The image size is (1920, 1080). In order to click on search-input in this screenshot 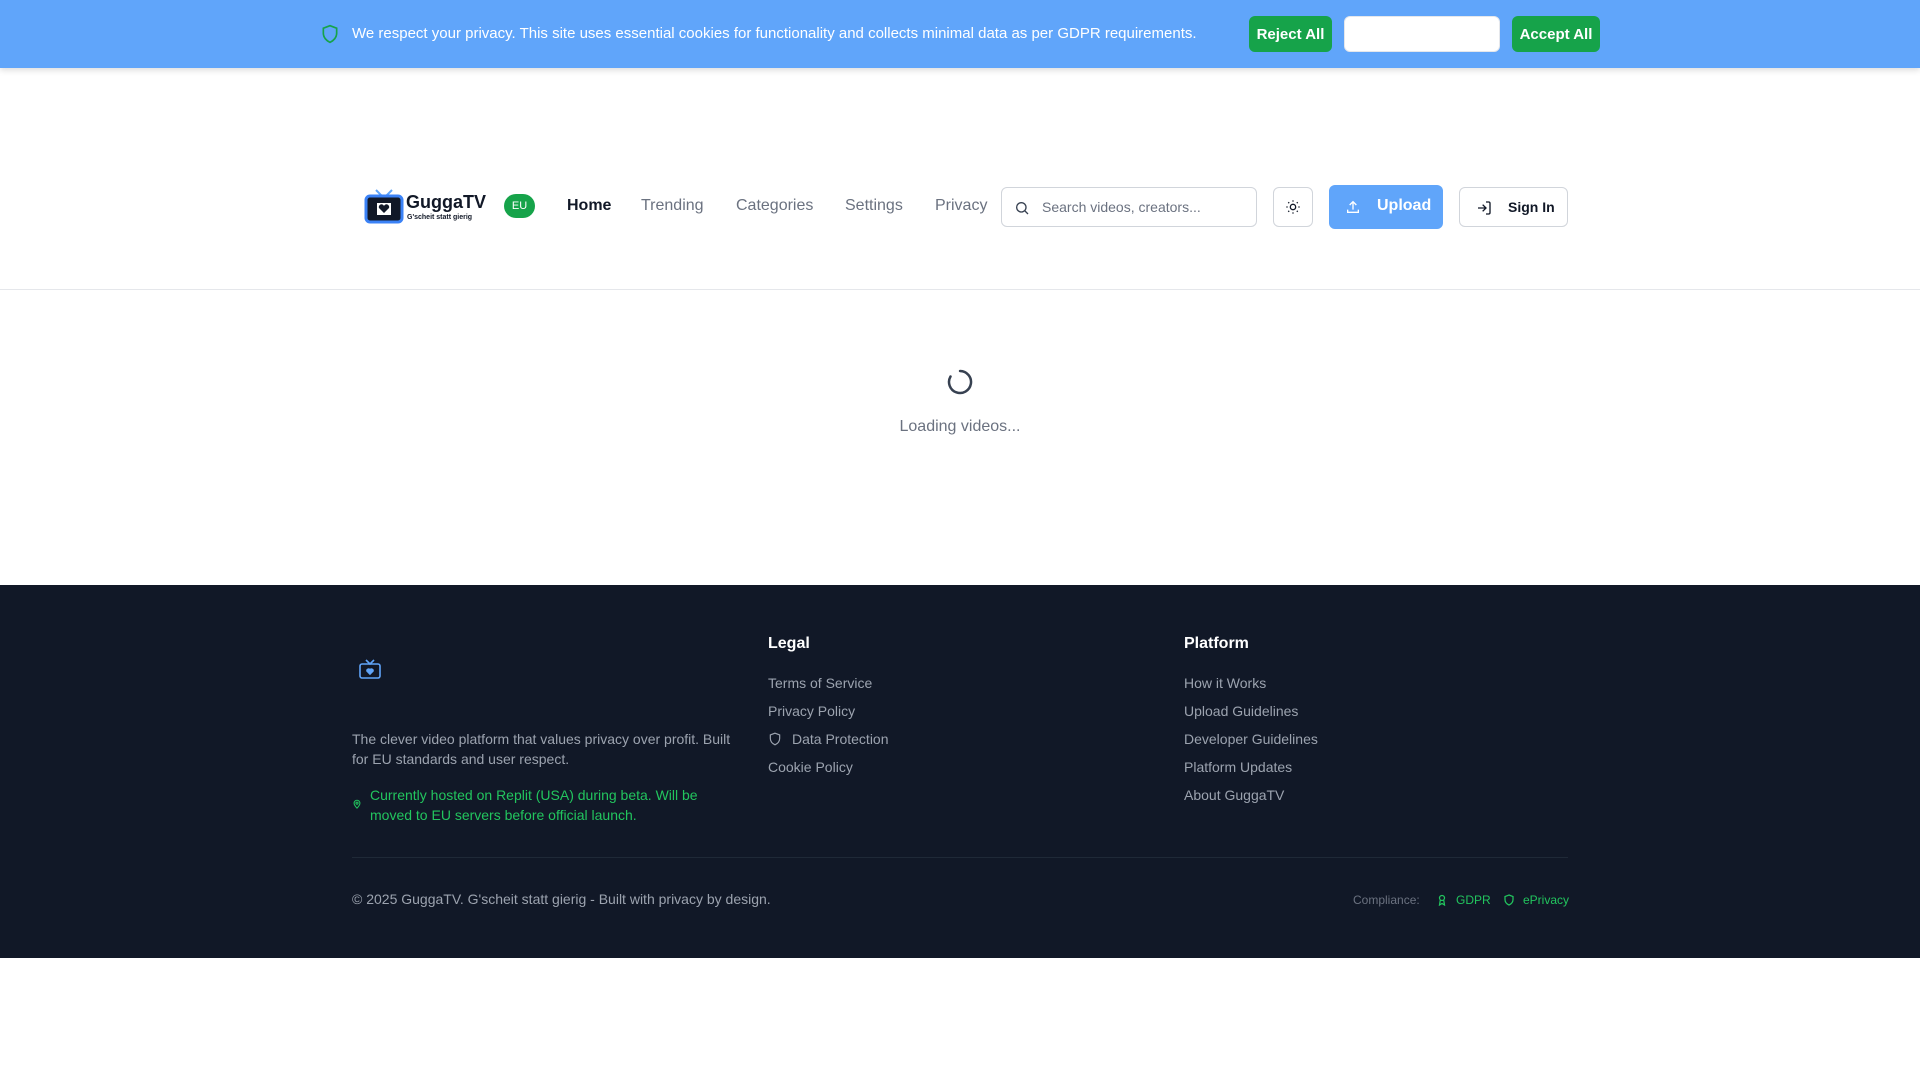, I will do `click(1144, 207)`.